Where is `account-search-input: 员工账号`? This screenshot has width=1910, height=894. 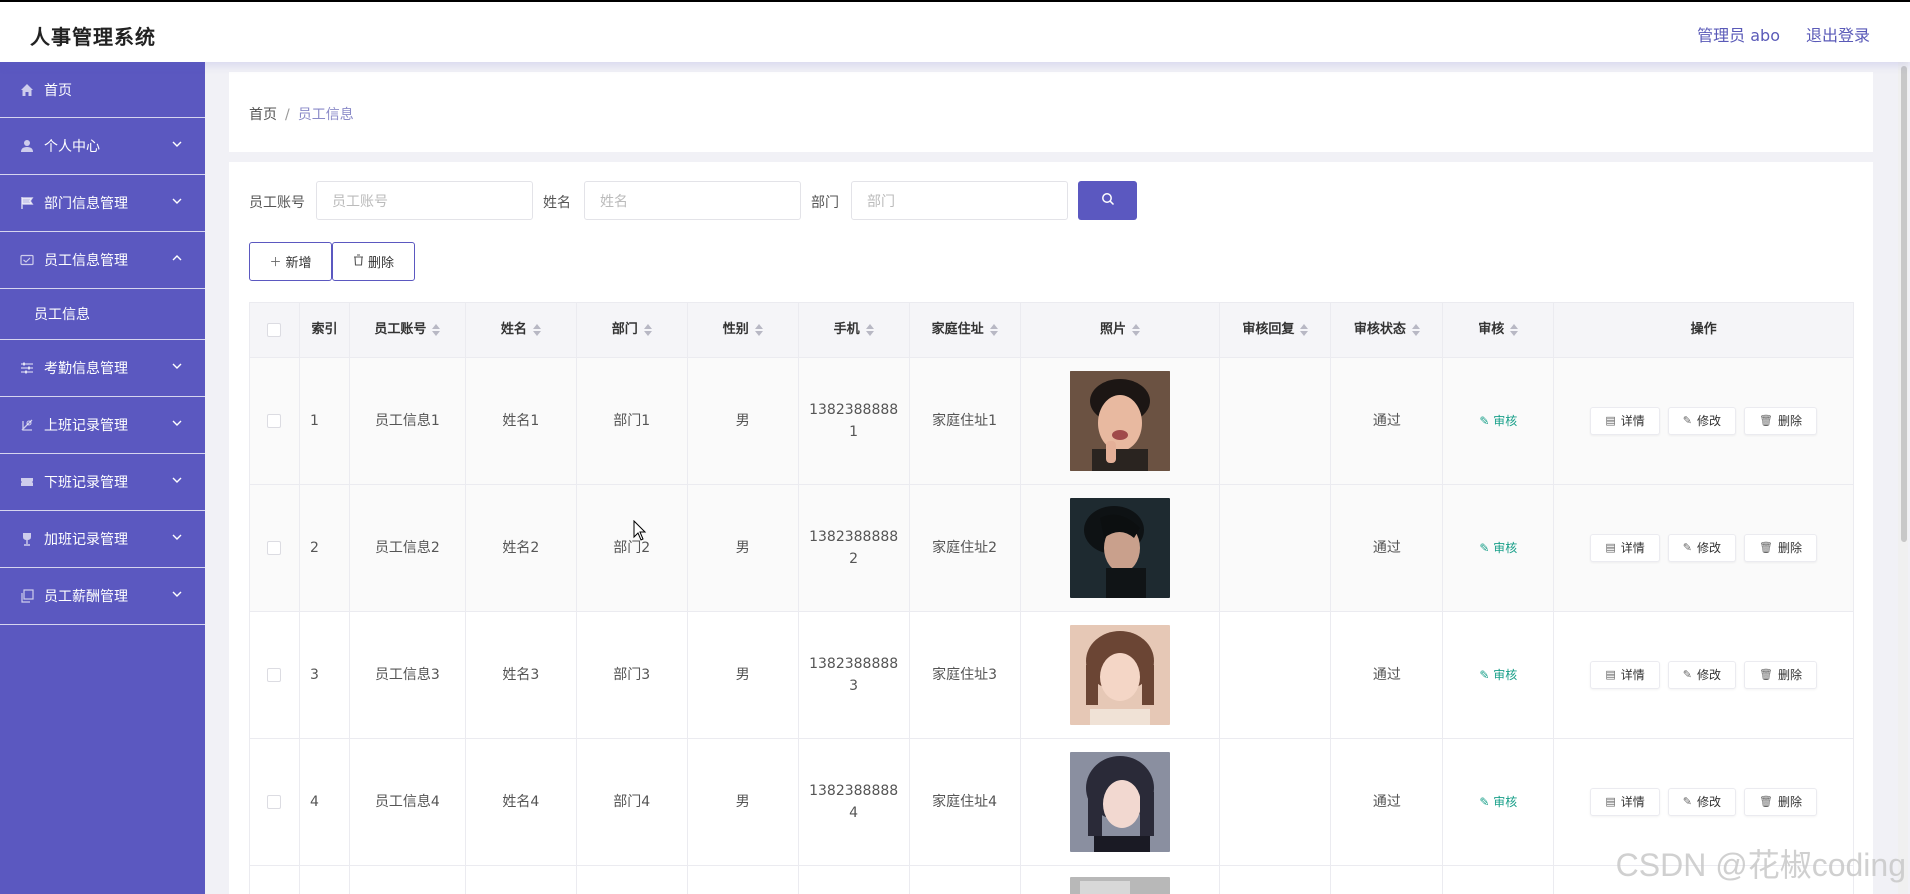 account-search-input: 员工账号 is located at coordinates (424, 200).